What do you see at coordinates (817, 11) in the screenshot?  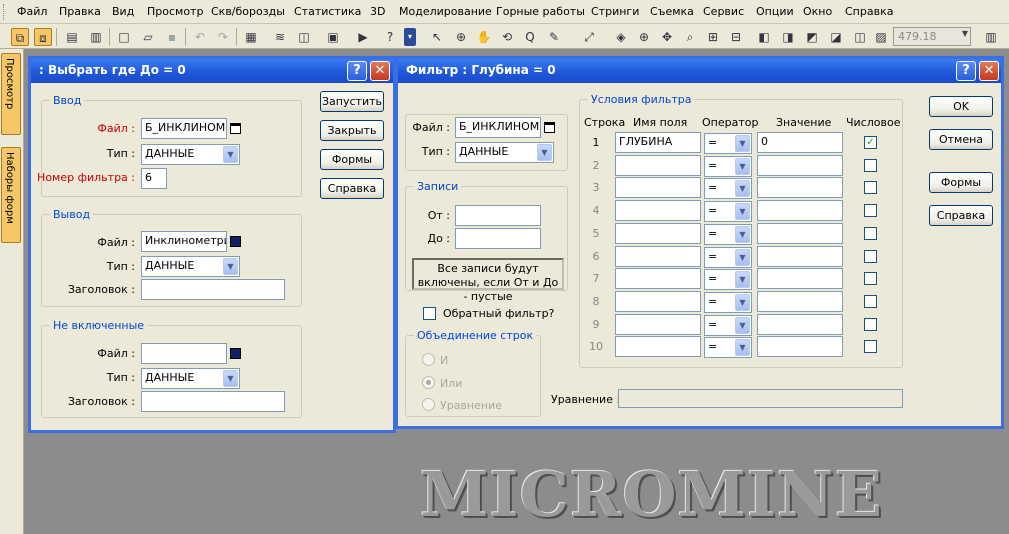 I see `menu-window: Окно` at bounding box center [817, 11].